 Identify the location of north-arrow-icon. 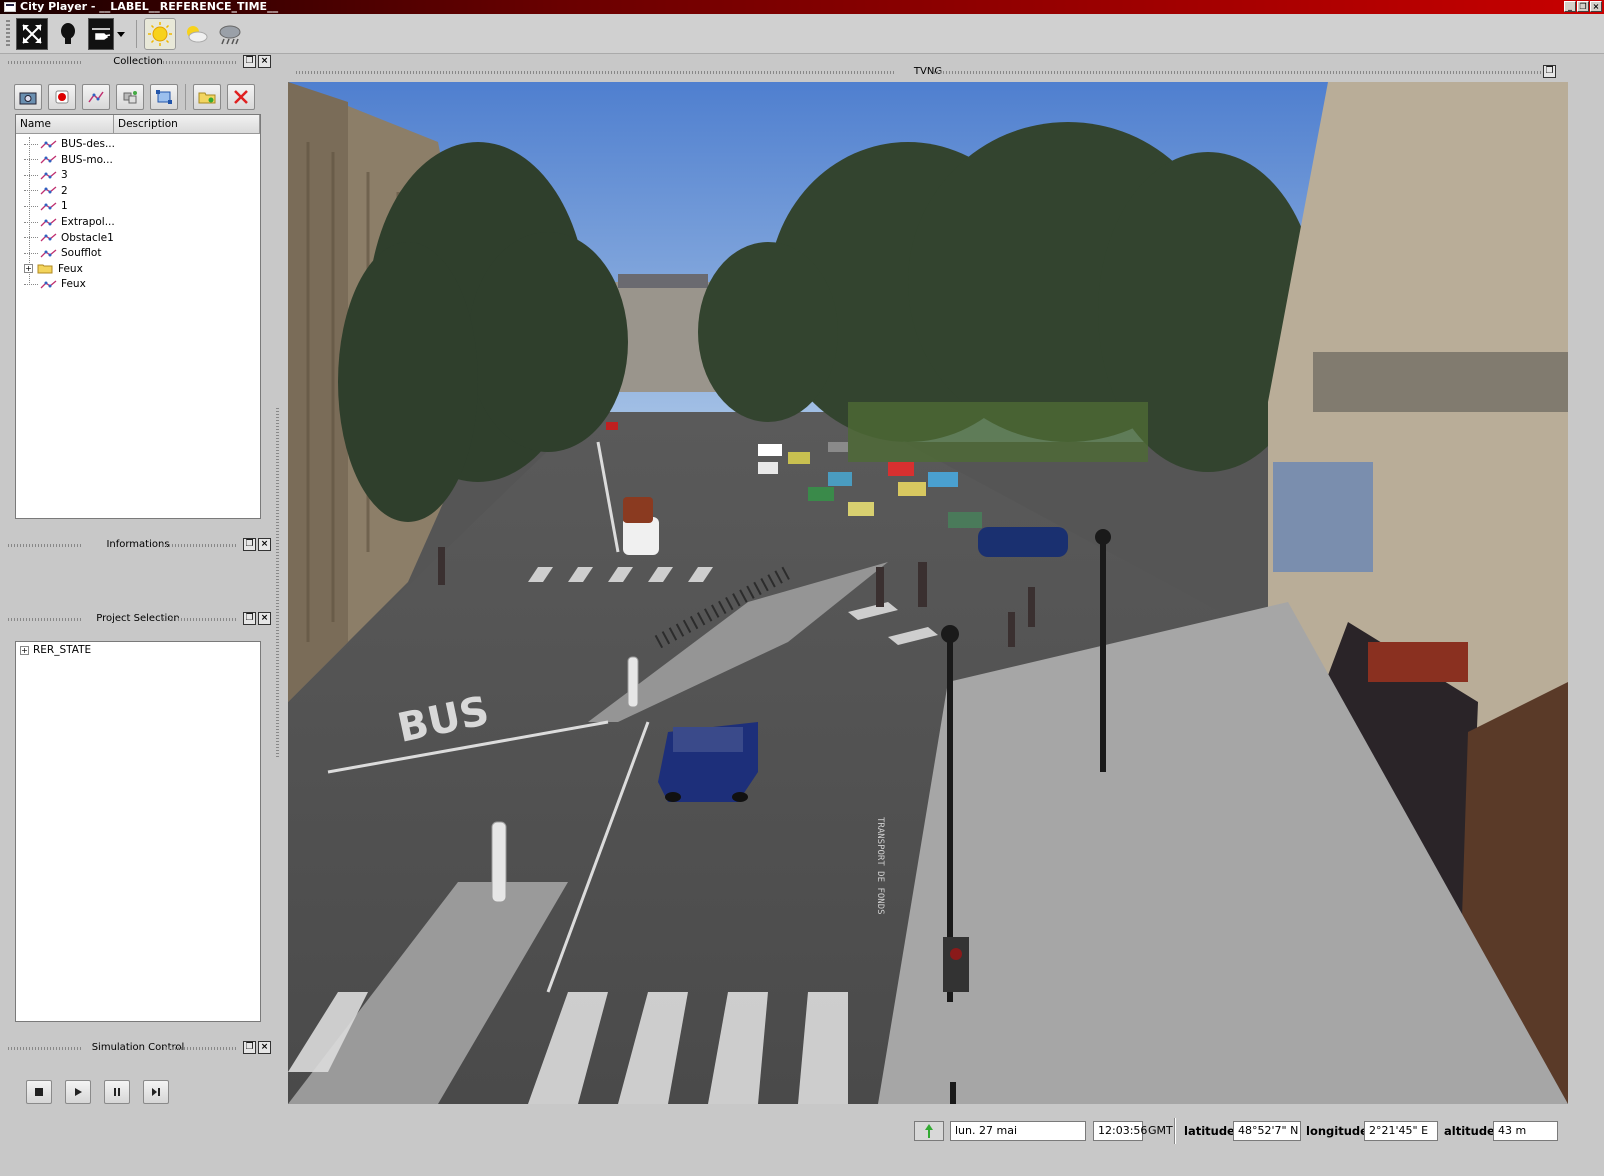
(929, 1131).